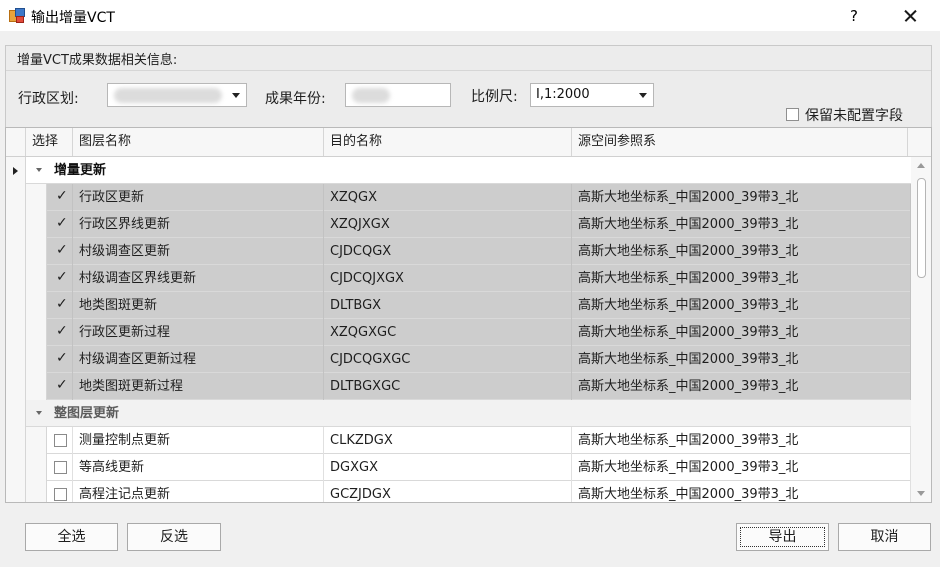 This screenshot has height=567, width=940. What do you see at coordinates (458, 413) in the screenshot?
I see `group-row: 整图层更新` at bounding box center [458, 413].